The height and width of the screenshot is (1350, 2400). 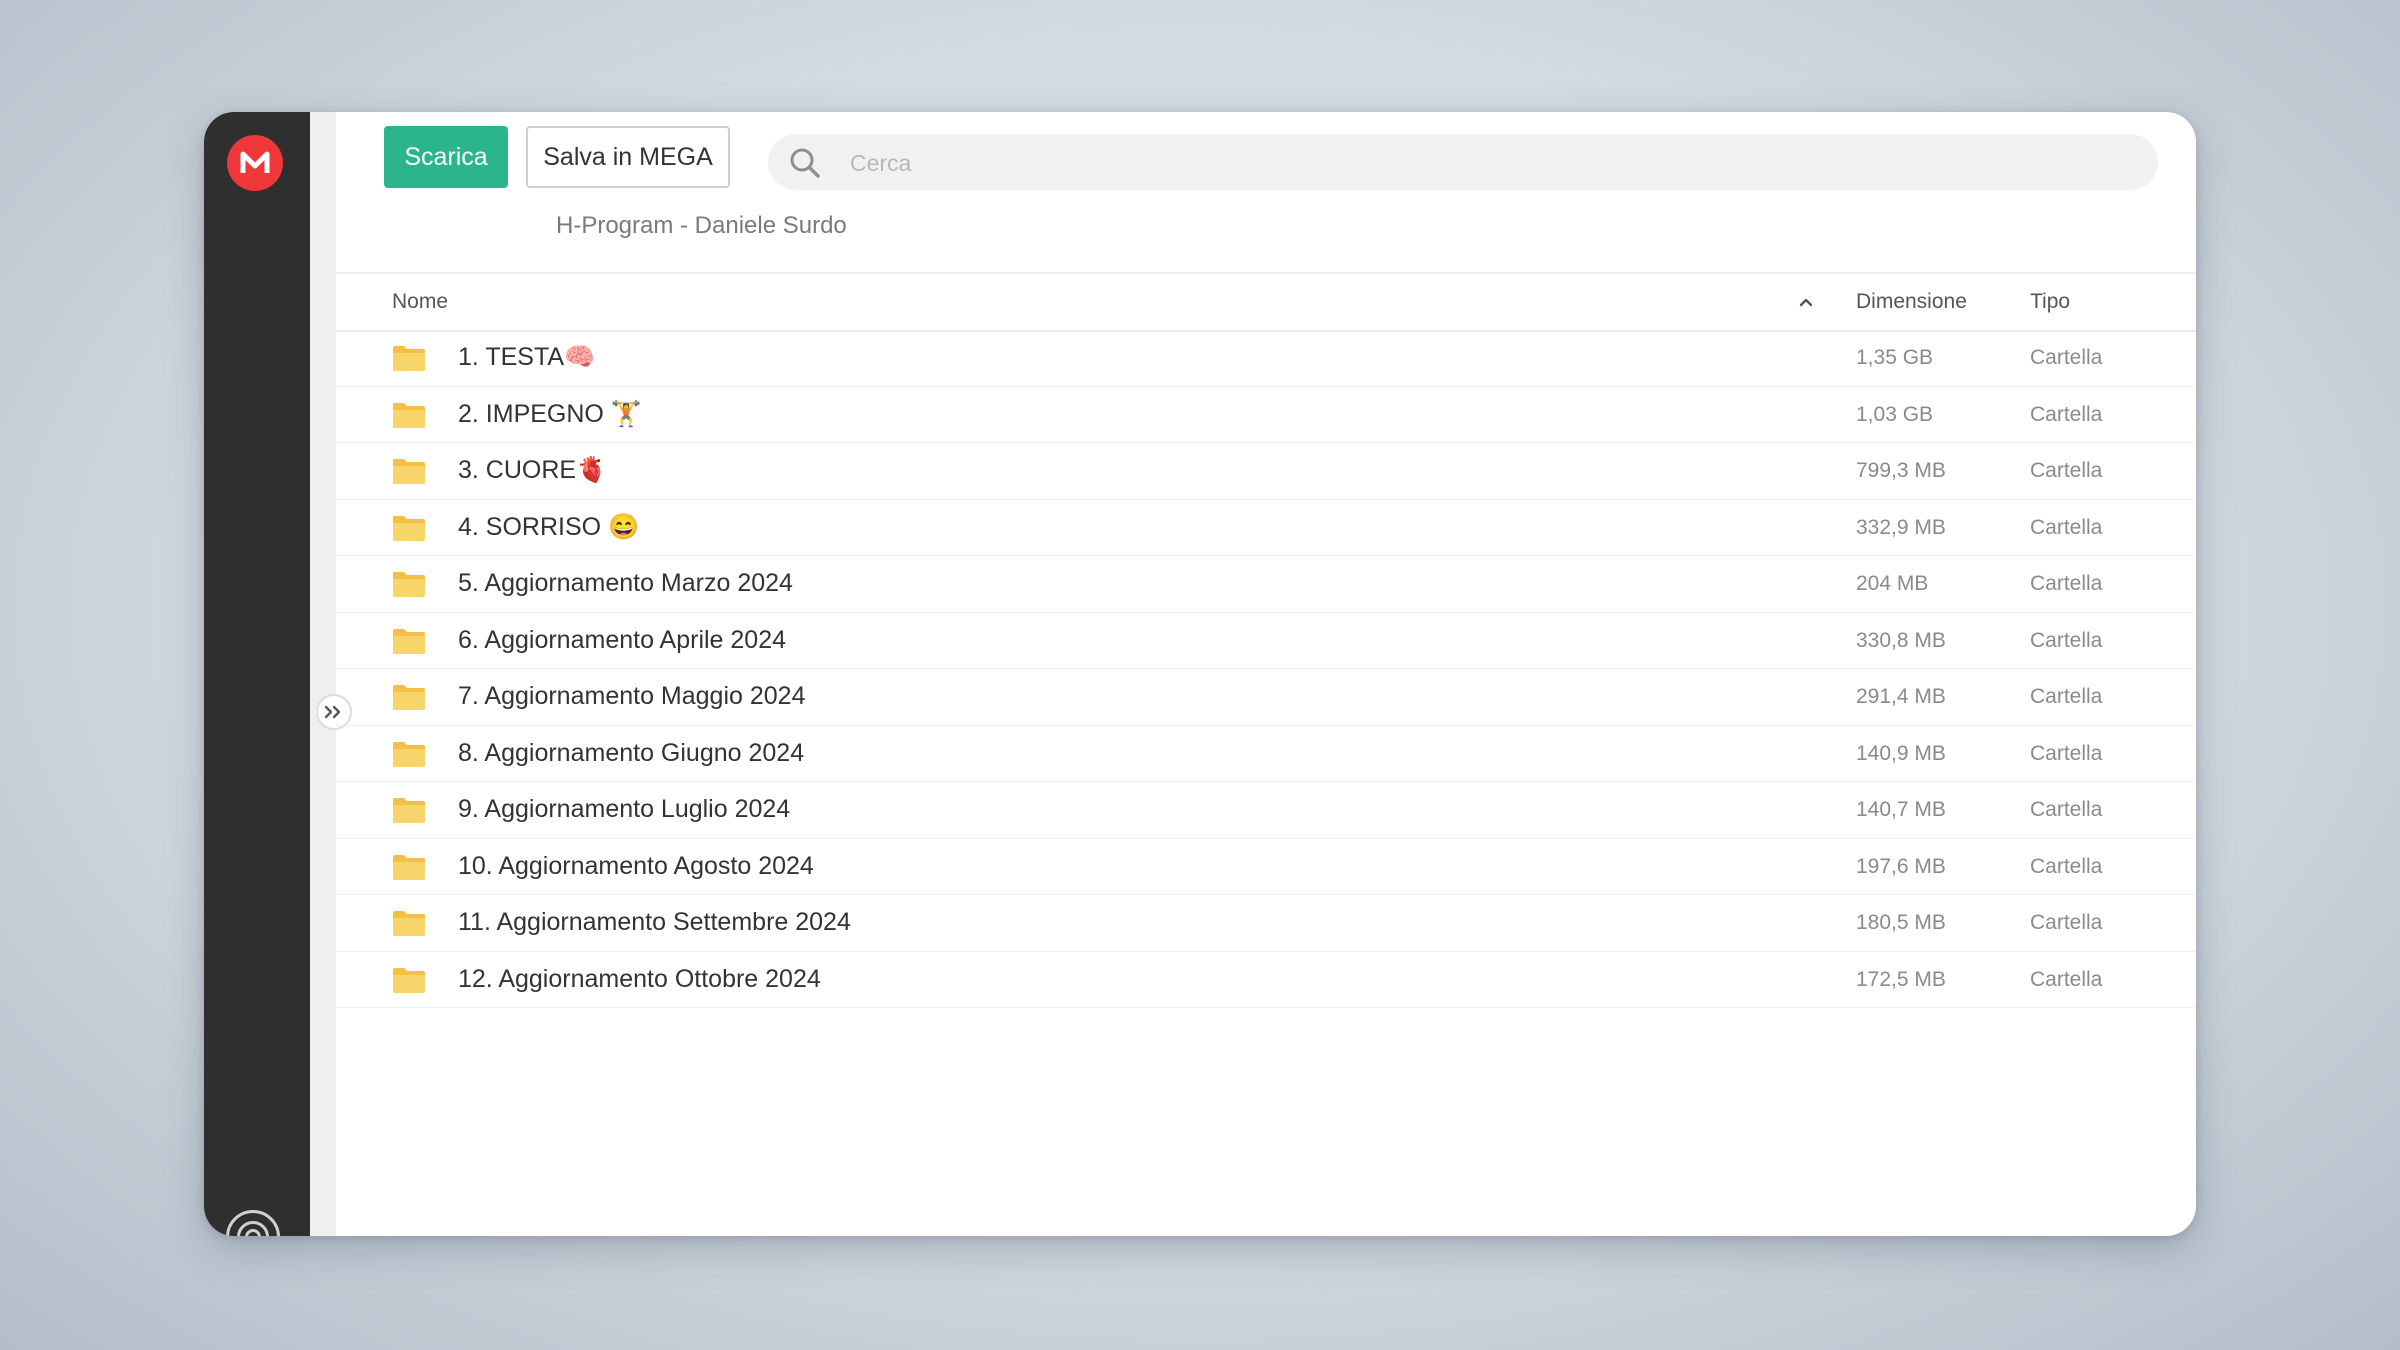 What do you see at coordinates (1490, 163) in the screenshot?
I see `search-input` at bounding box center [1490, 163].